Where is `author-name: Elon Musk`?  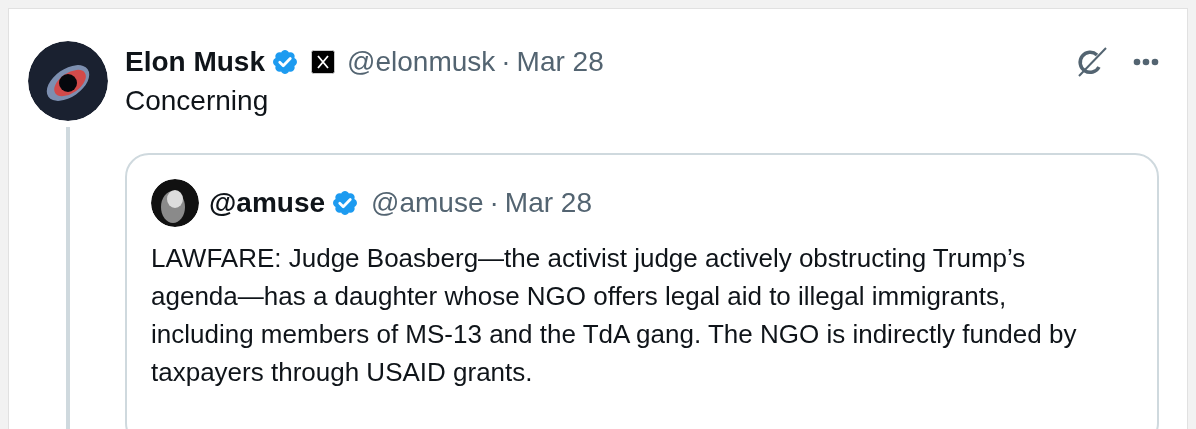
author-name: Elon Musk is located at coordinates (195, 62).